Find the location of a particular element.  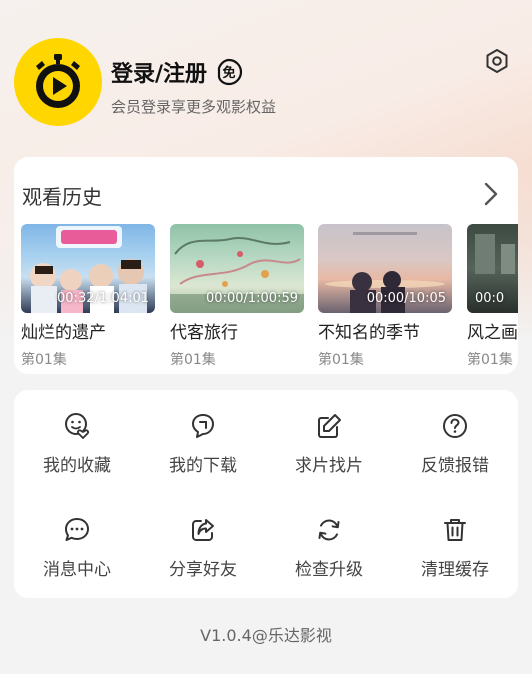

version-text: V1.0.4@乐达影视 is located at coordinates (266, 635).